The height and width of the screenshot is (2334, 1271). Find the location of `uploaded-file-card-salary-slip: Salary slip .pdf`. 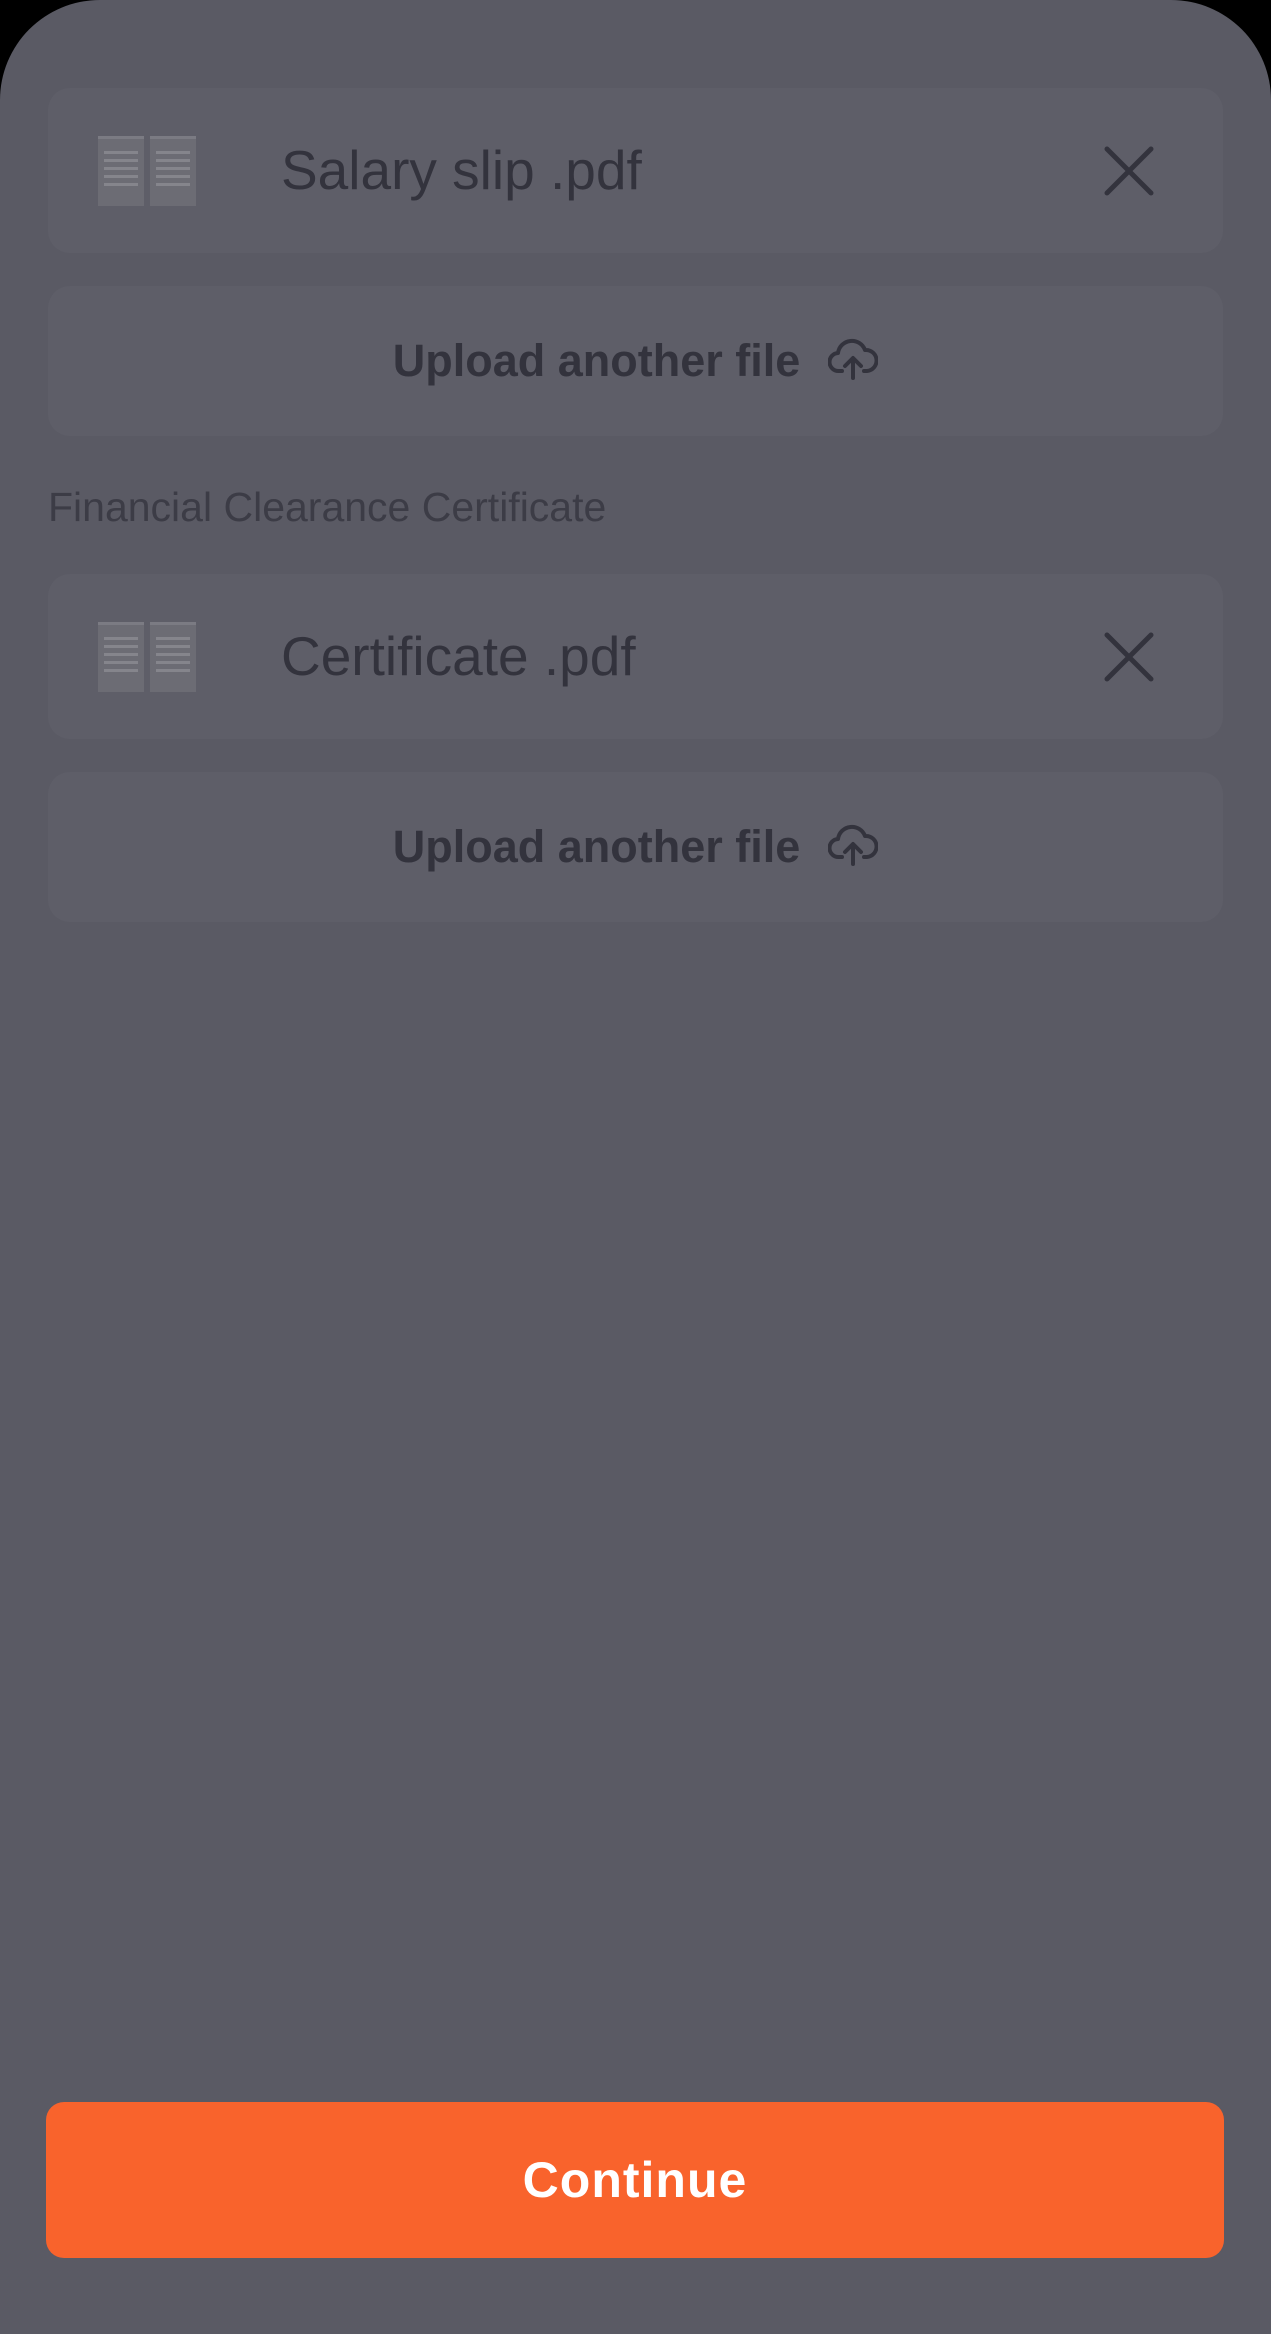

uploaded-file-card-salary-slip: Salary slip .pdf is located at coordinates (635, 170).